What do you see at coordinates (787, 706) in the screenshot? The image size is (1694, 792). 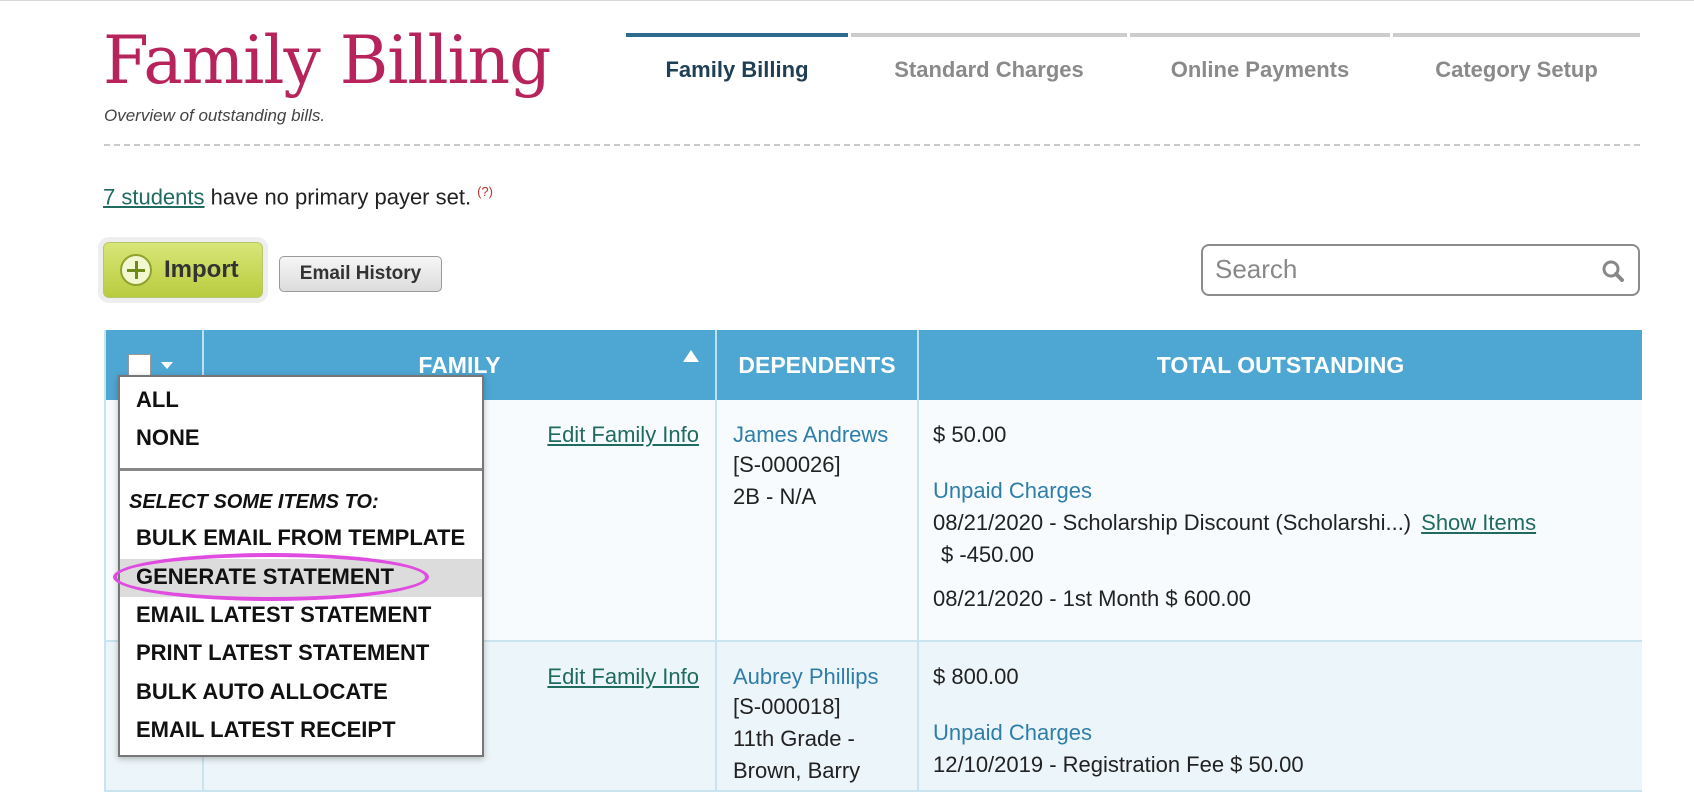 I see `dependent-id: [S-000018]` at bounding box center [787, 706].